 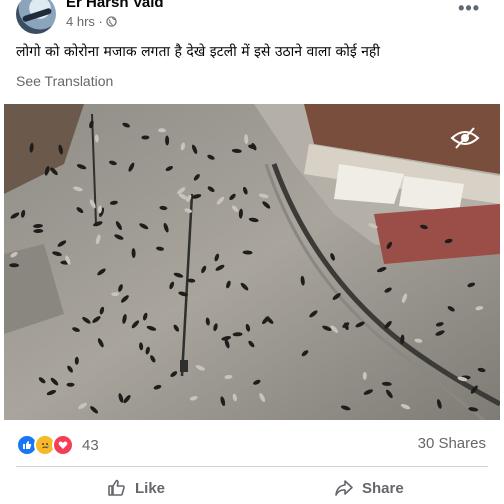 What do you see at coordinates (84, 21) in the screenshot?
I see `post-time: 4 hrs ·` at bounding box center [84, 21].